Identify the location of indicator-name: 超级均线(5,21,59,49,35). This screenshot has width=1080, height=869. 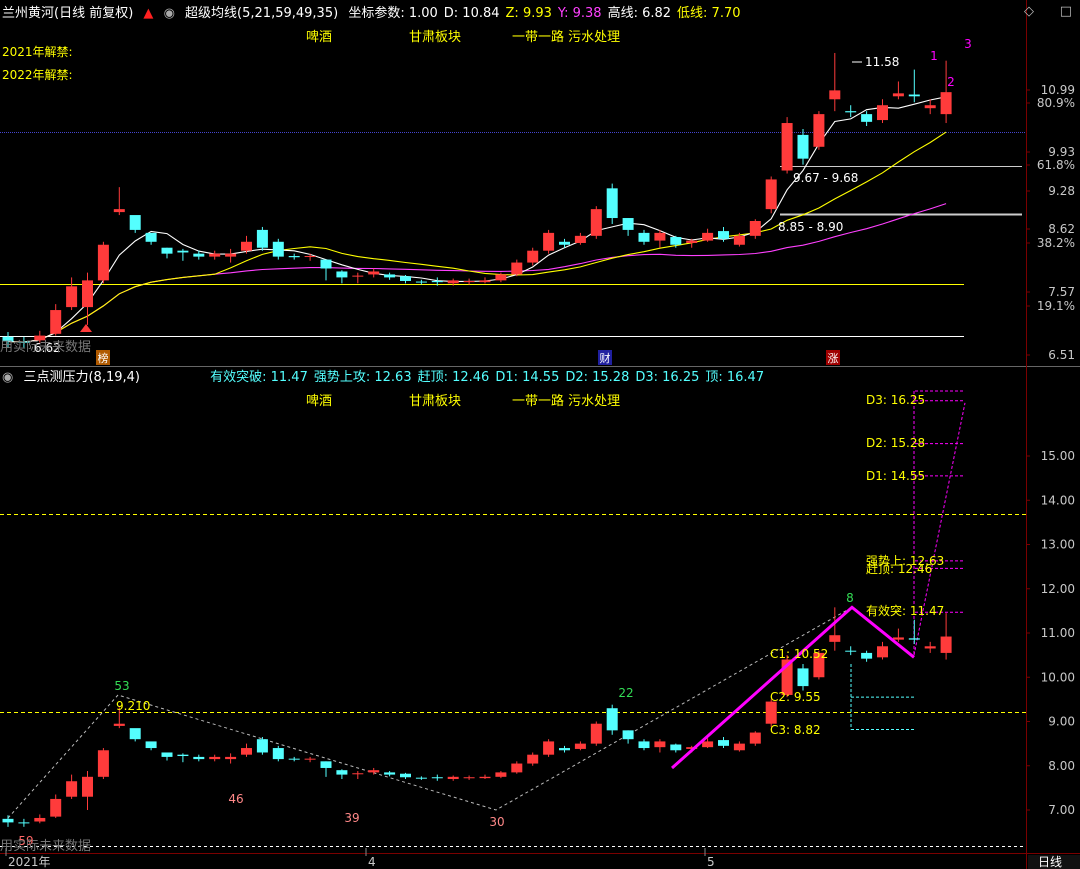
(261, 13).